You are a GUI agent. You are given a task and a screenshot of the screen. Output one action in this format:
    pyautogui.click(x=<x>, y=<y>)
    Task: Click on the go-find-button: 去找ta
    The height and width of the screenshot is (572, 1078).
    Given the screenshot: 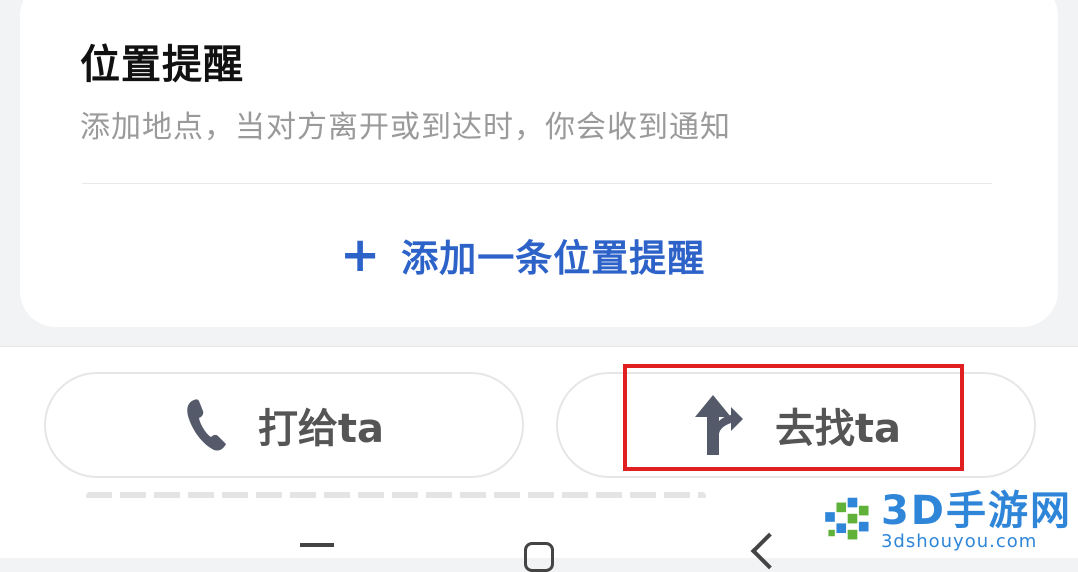 What is the action you would take?
    pyautogui.click(x=796, y=425)
    